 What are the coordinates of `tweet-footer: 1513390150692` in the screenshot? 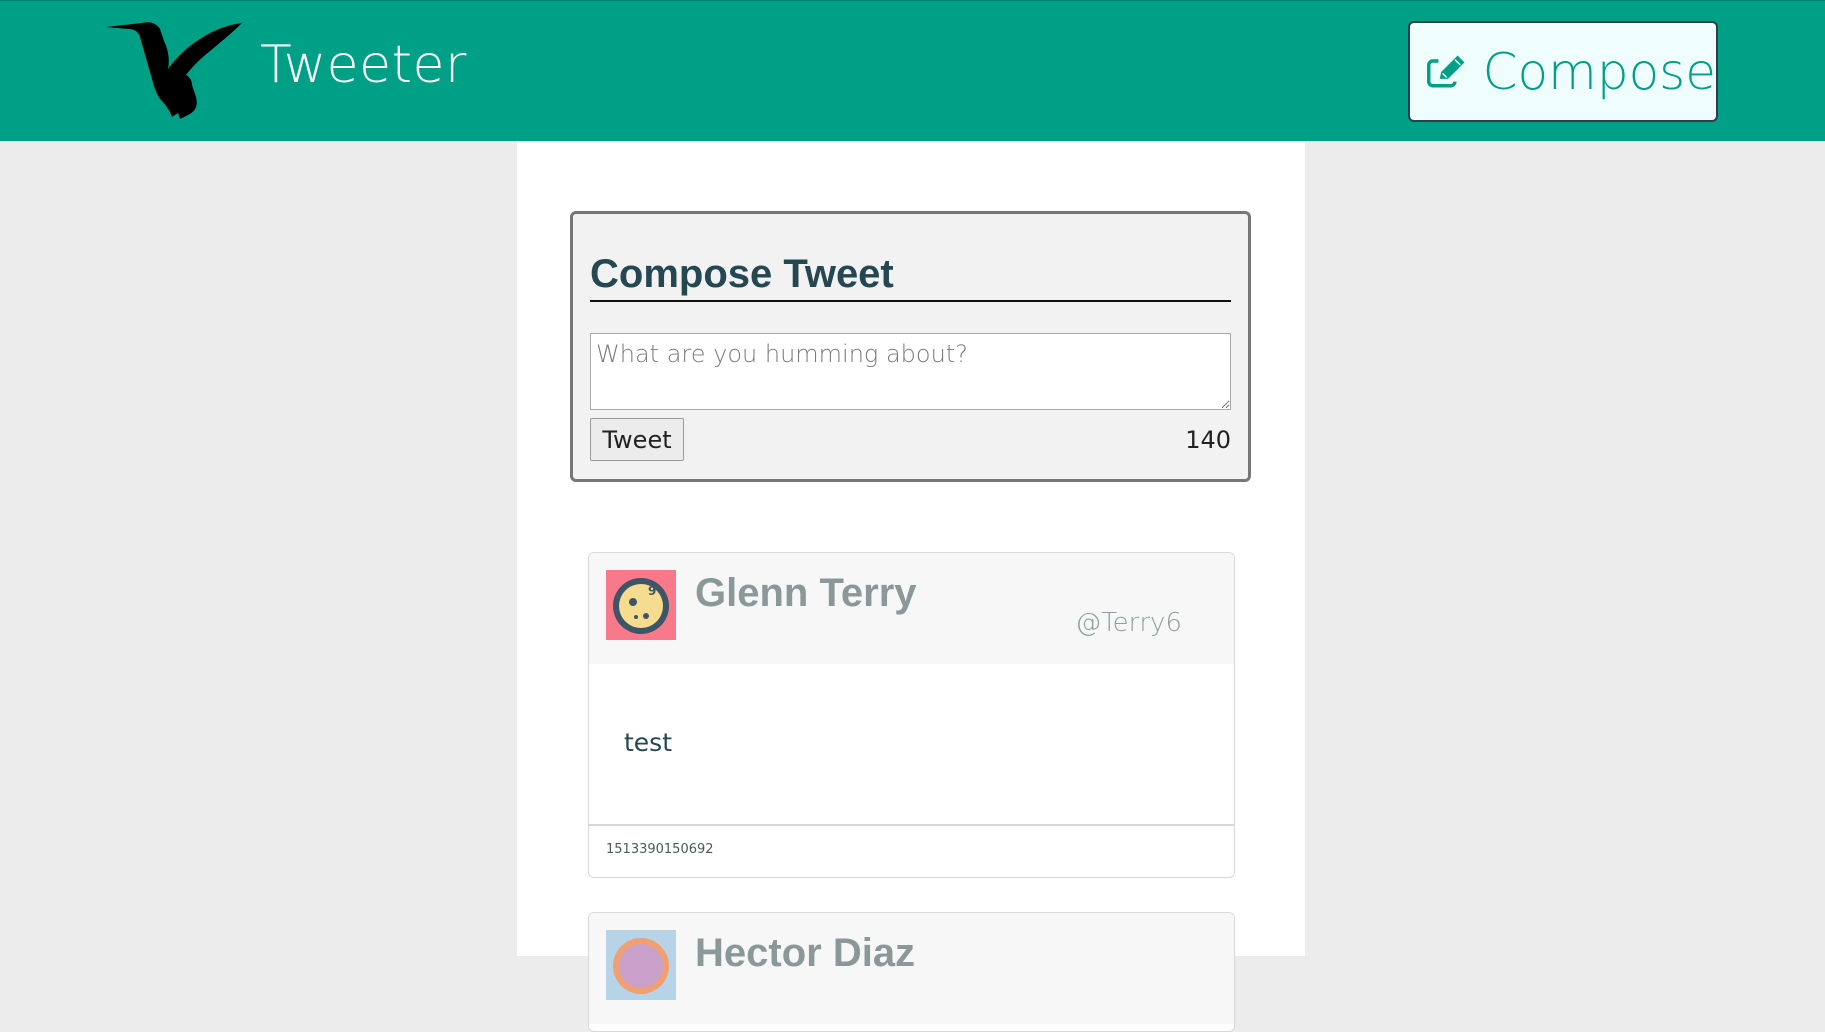 It's located at (911, 850).